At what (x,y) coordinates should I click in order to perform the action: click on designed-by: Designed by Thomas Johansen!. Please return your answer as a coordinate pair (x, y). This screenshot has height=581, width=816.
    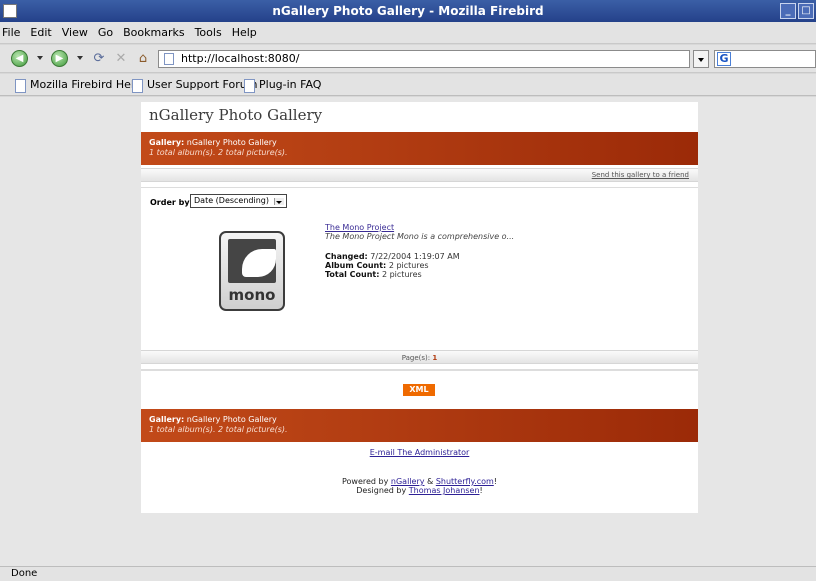
    Looking at the image, I should click on (419, 490).